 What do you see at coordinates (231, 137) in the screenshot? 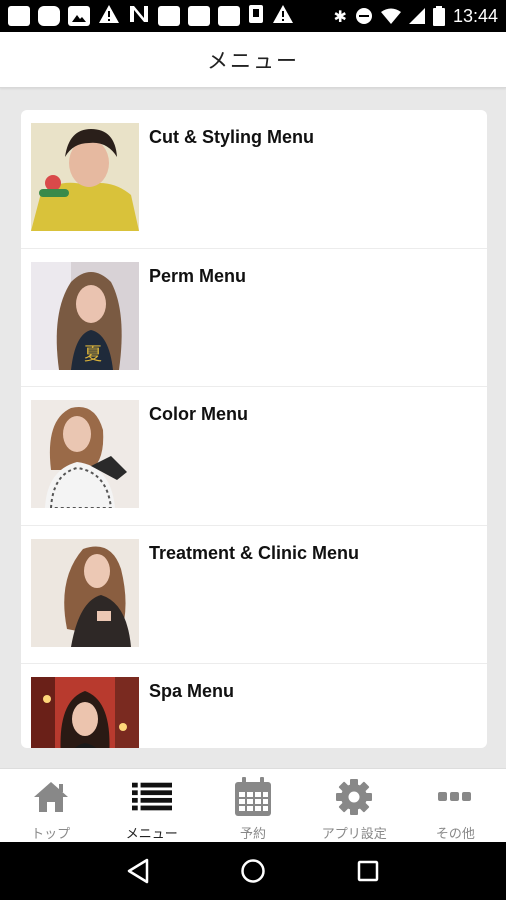
I see `menu-item-label: Cut & Styling Menu` at bounding box center [231, 137].